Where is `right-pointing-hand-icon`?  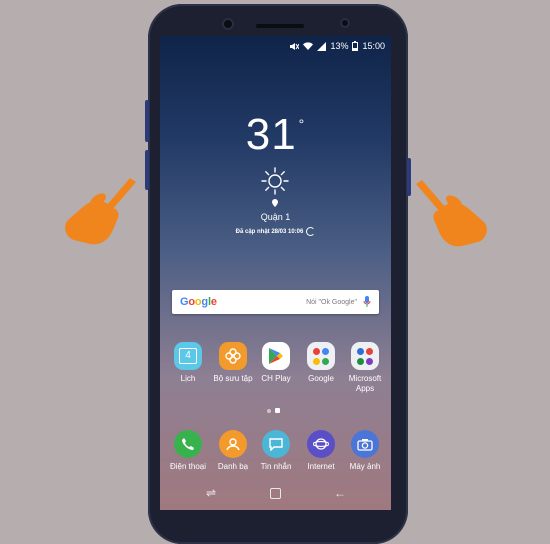 right-pointing-hand-icon is located at coordinates (451, 213).